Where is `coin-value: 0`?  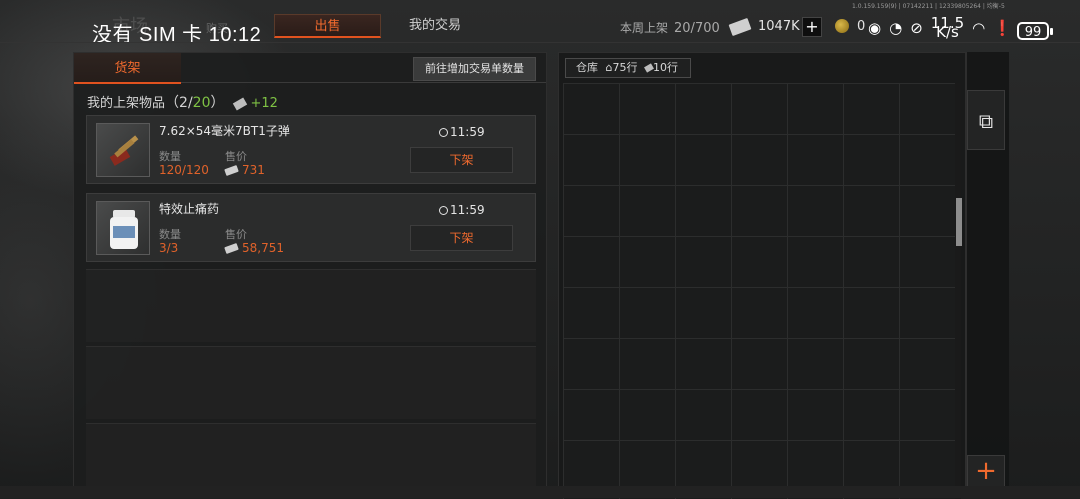
coin-value: 0 is located at coordinates (861, 26).